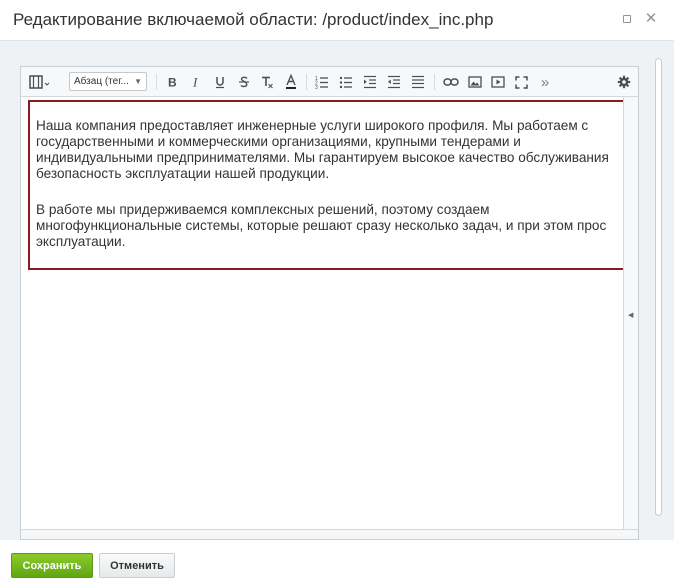  What do you see at coordinates (658, 287) in the screenshot?
I see `dialog-scrollbar` at bounding box center [658, 287].